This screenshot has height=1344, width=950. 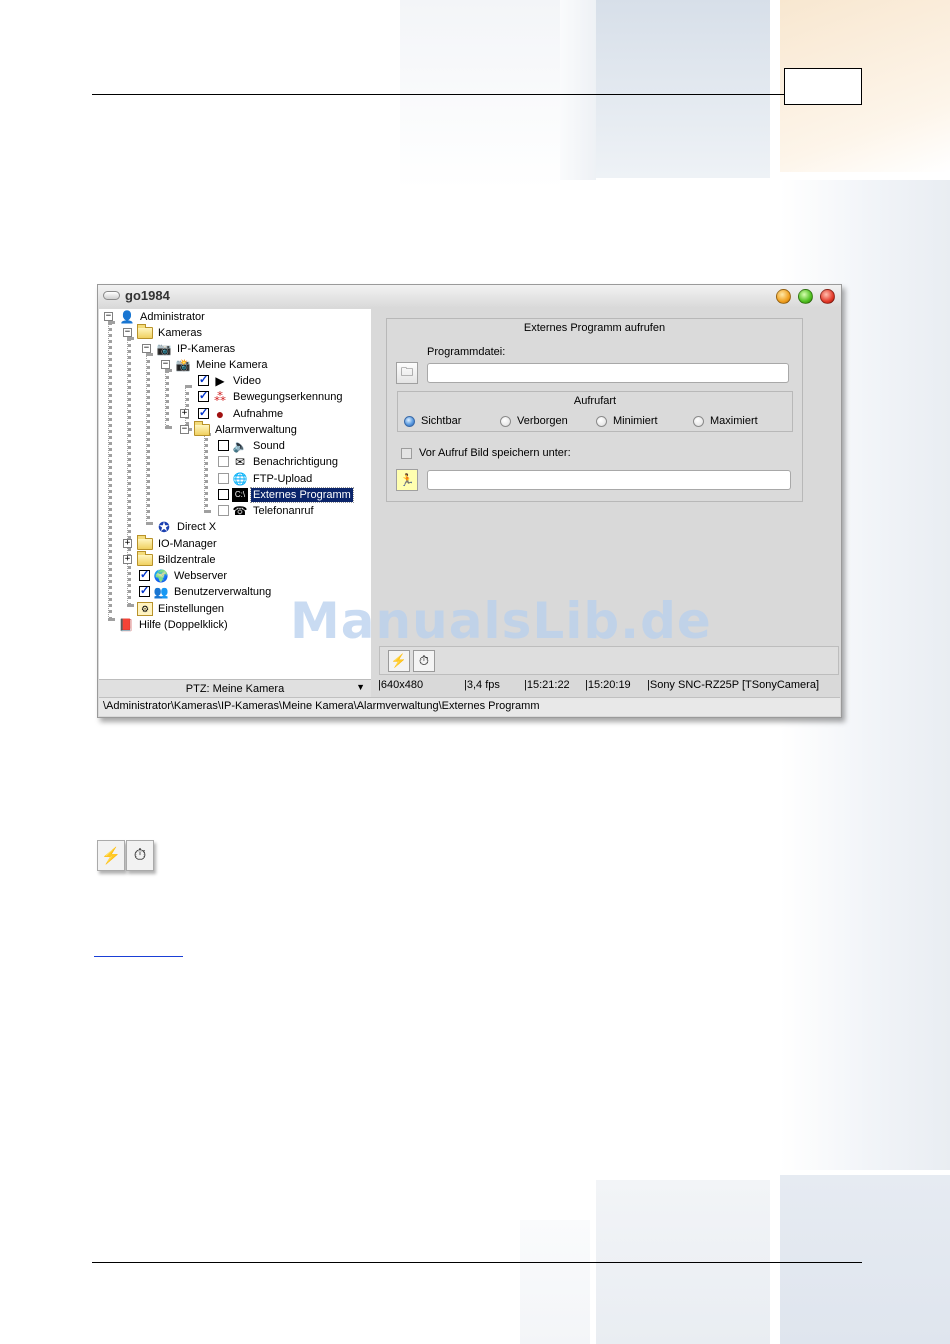 I want to click on tree-item-meine-kamera: 📸 Meine Kamera, so click(x=222, y=364).